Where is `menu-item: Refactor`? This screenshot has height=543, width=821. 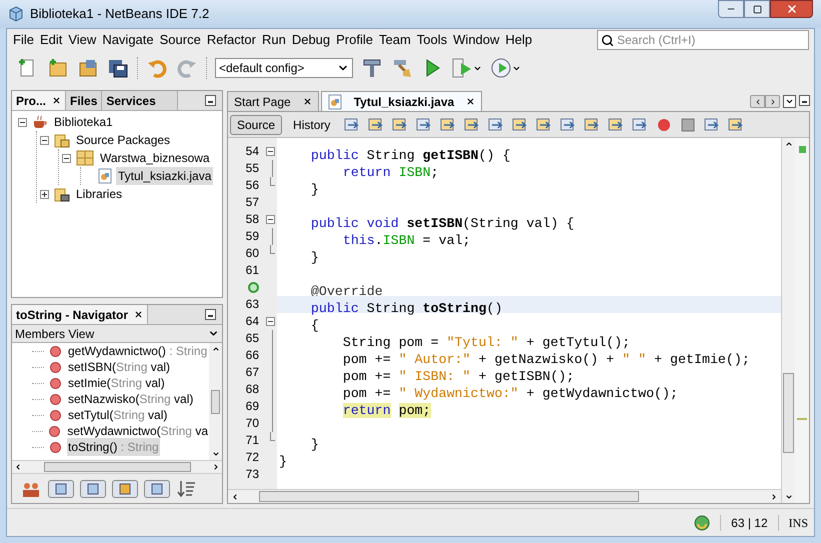
menu-item: Refactor is located at coordinates (231, 40).